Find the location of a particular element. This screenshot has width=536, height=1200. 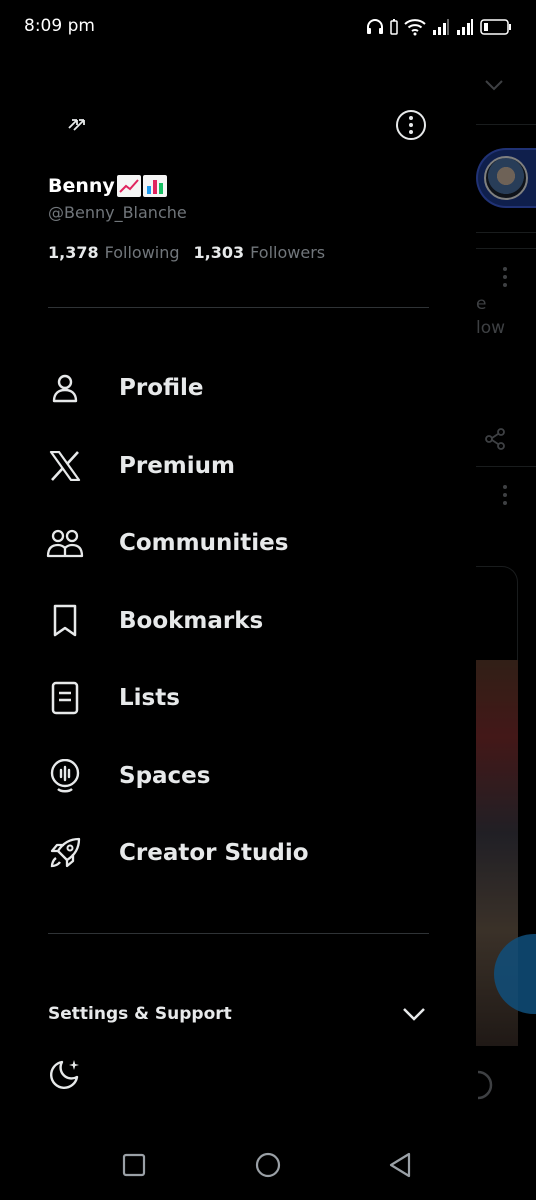

follow-stats: 1,378 Following 1,303 Followers is located at coordinates (190, 252).